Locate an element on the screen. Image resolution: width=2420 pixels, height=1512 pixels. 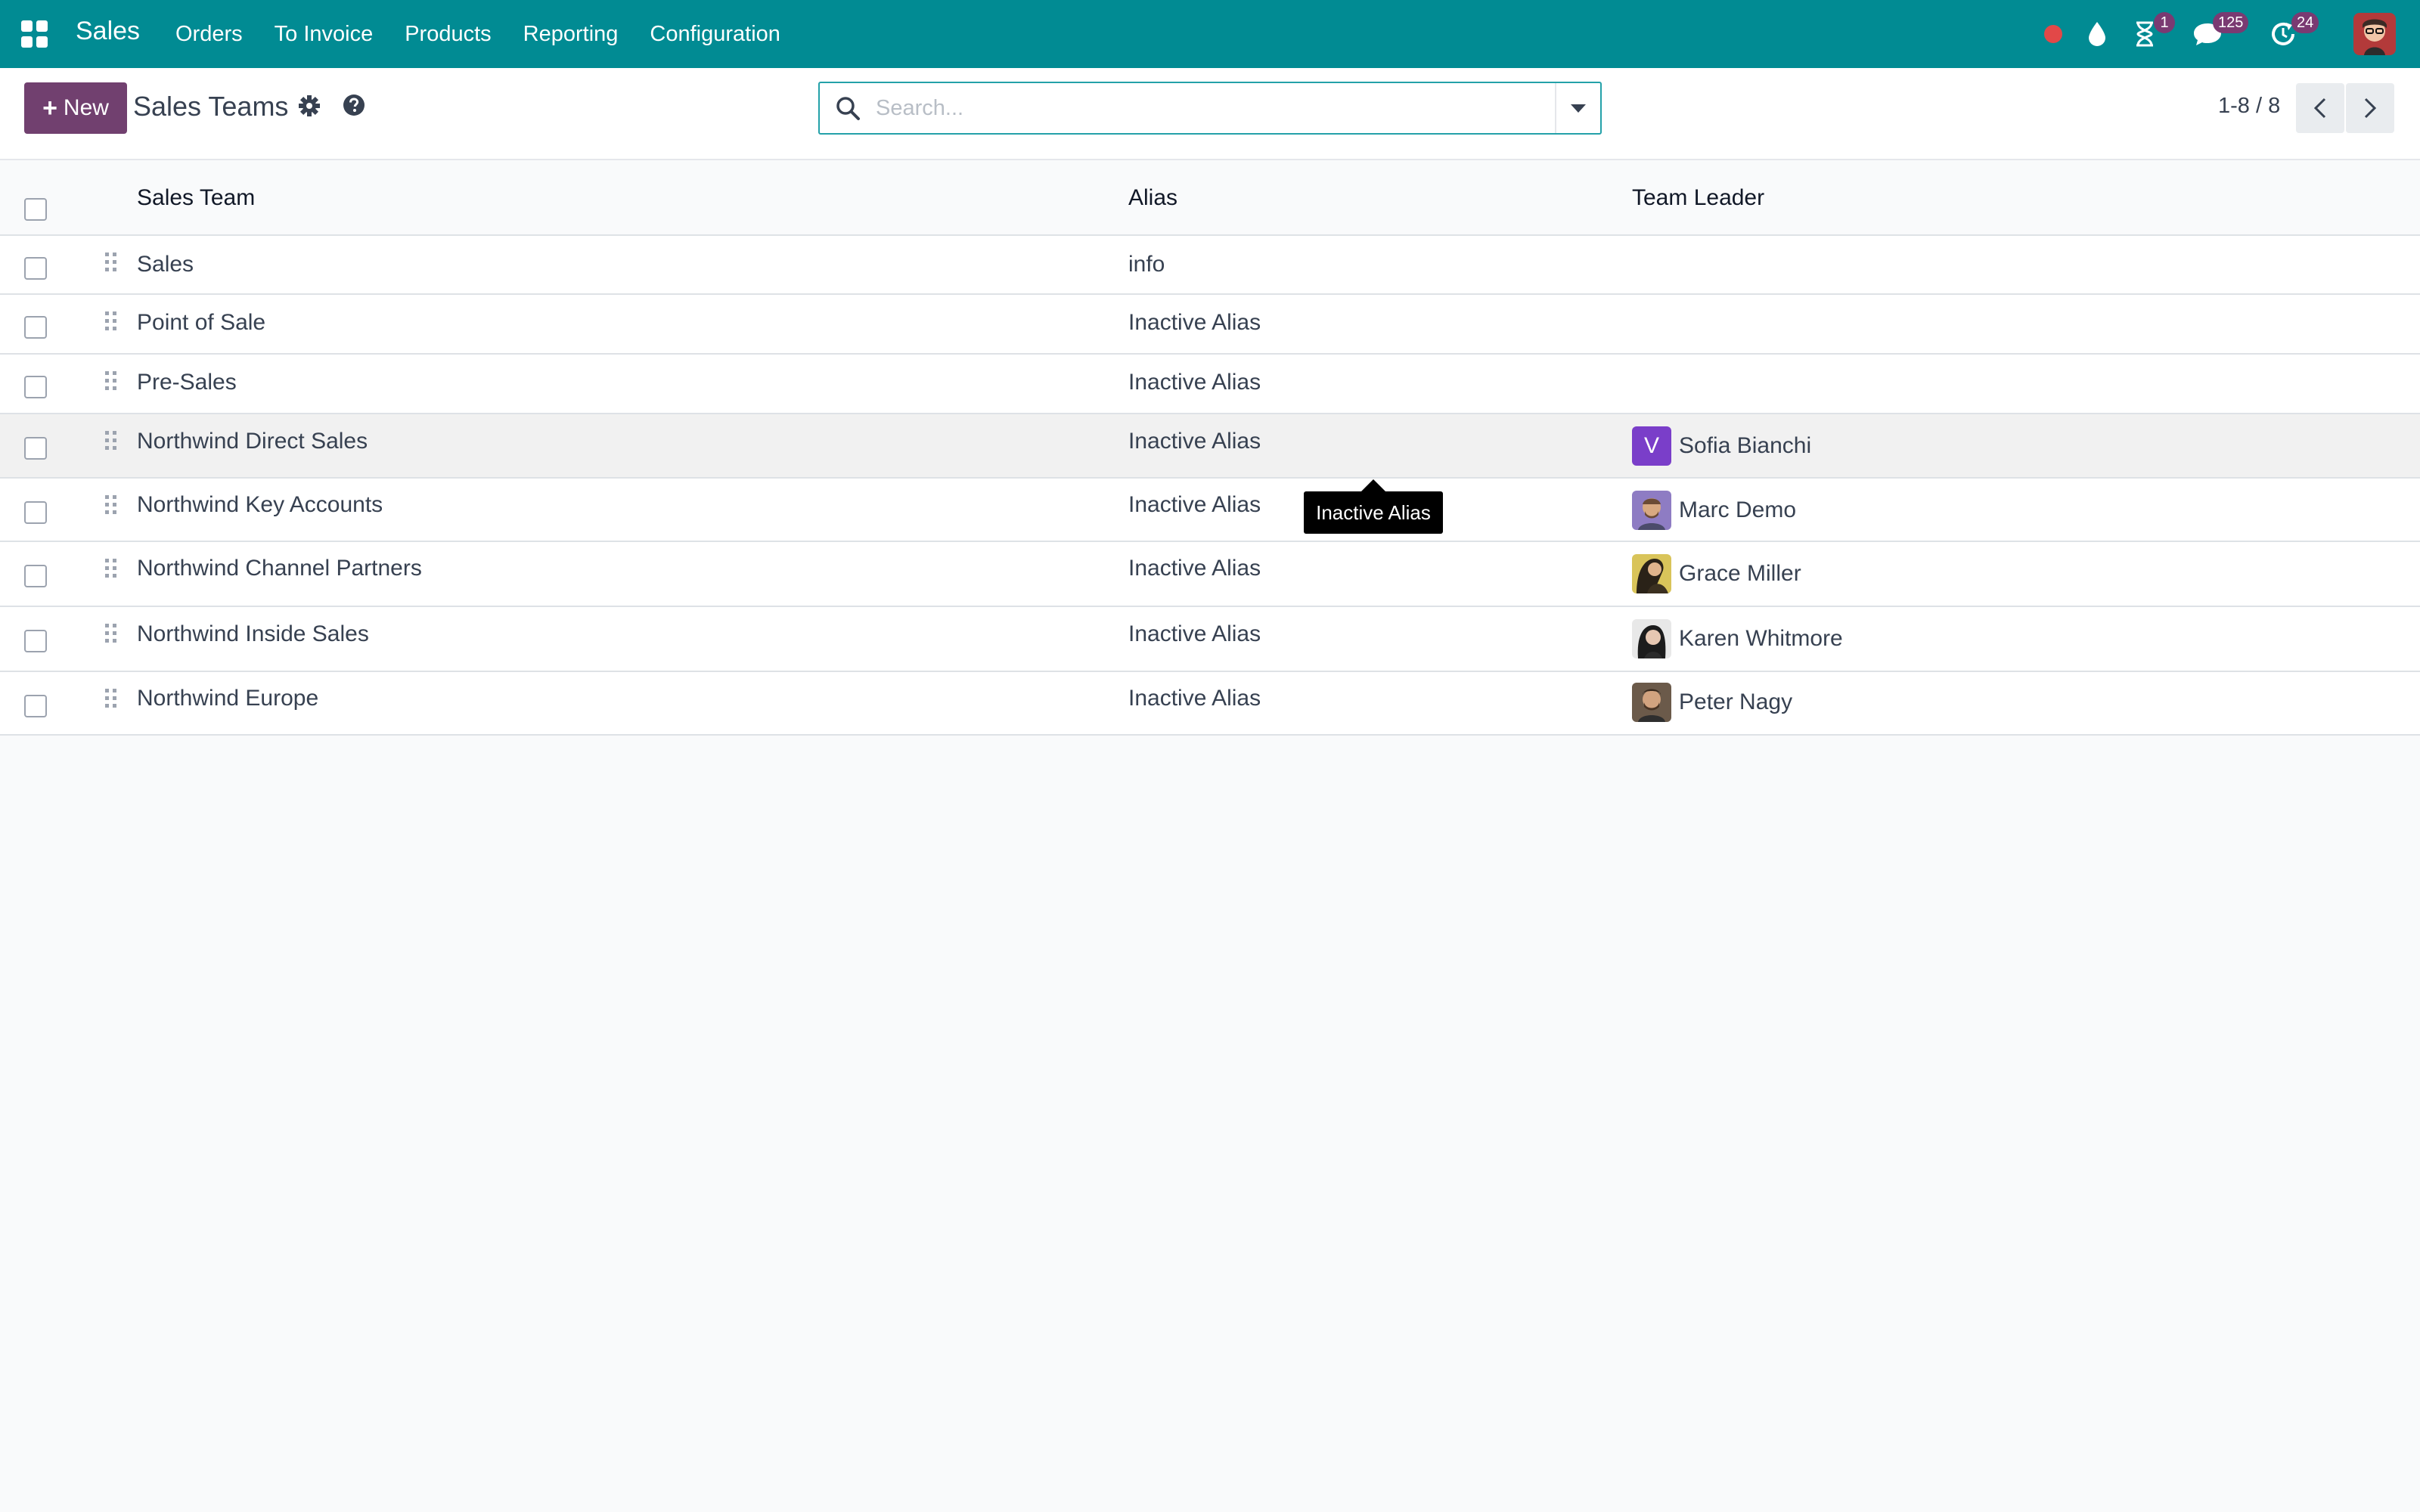
cell-team-leader: V Sofia Bianchi is located at coordinates (1721, 446).